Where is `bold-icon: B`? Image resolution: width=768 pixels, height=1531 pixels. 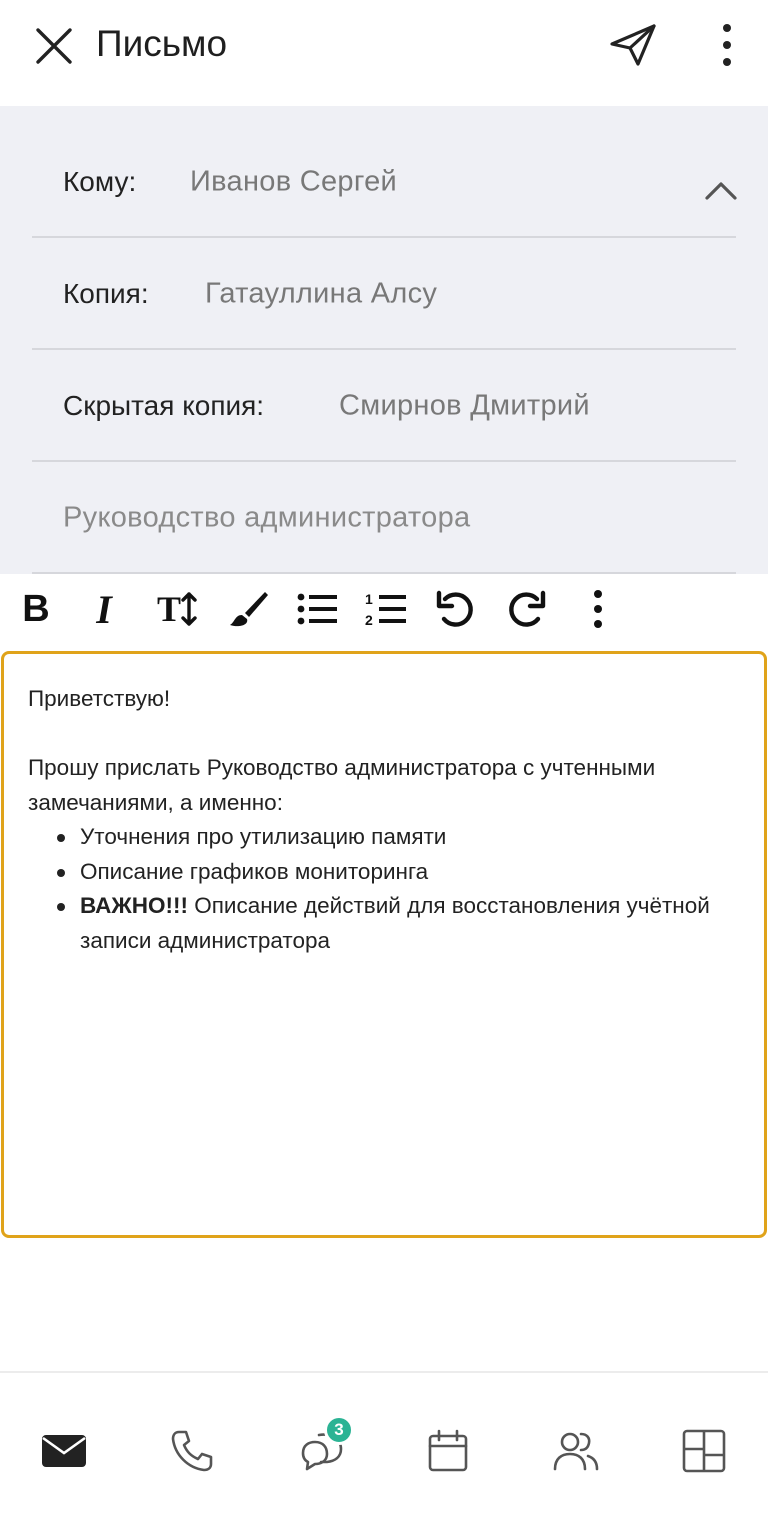
bold-icon: B is located at coordinates (36, 609).